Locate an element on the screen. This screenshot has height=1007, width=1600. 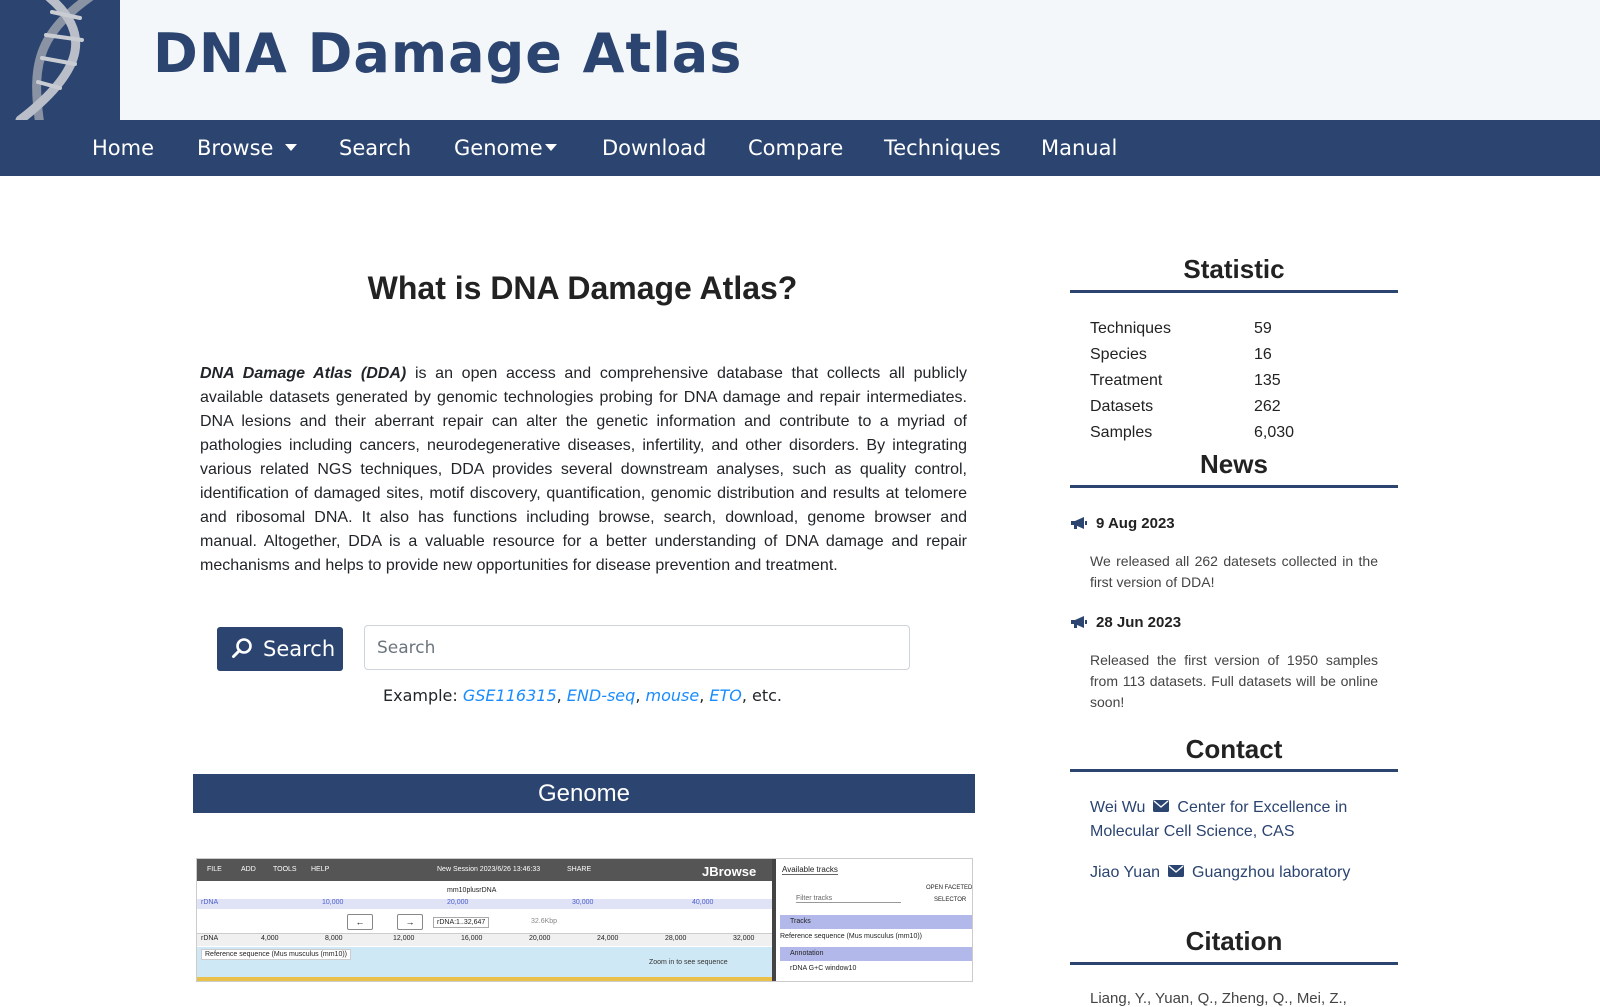
example-link-eto: ETO is located at coordinates (725, 695).